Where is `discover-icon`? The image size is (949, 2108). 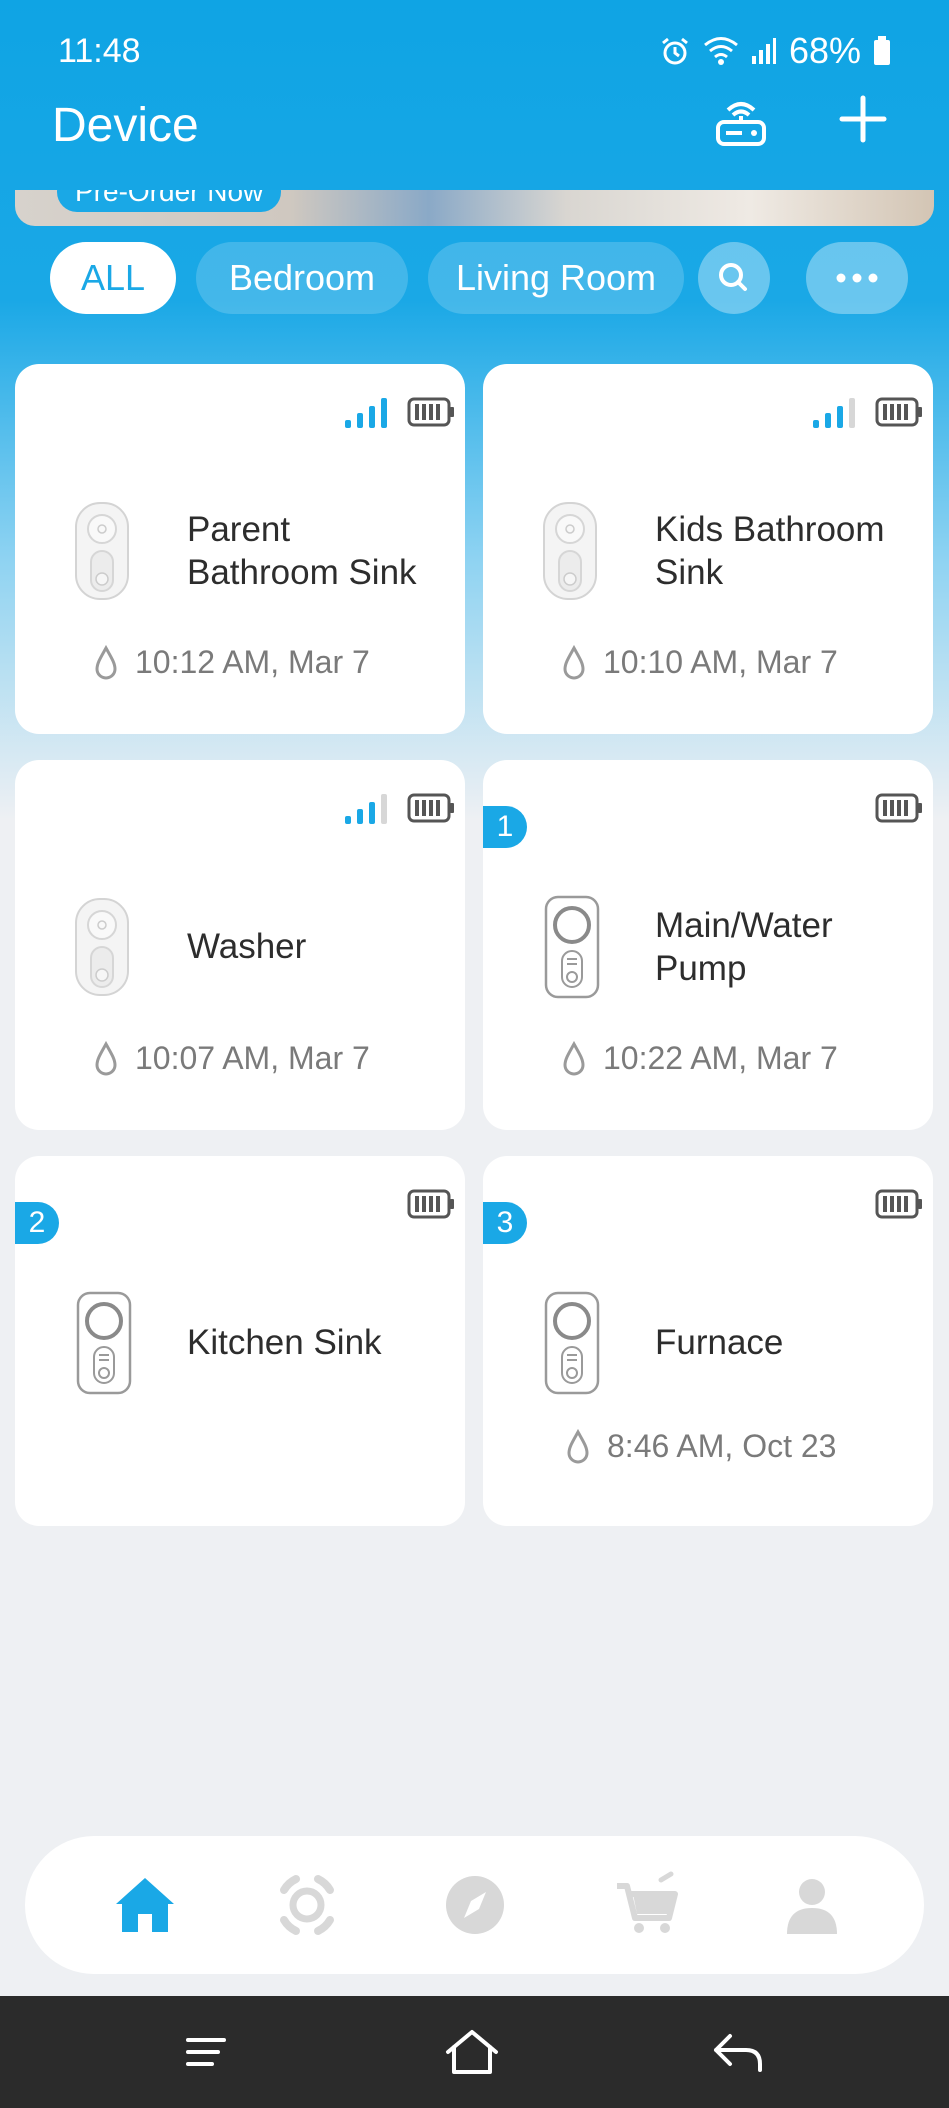 discover-icon is located at coordinates (475, 1905).